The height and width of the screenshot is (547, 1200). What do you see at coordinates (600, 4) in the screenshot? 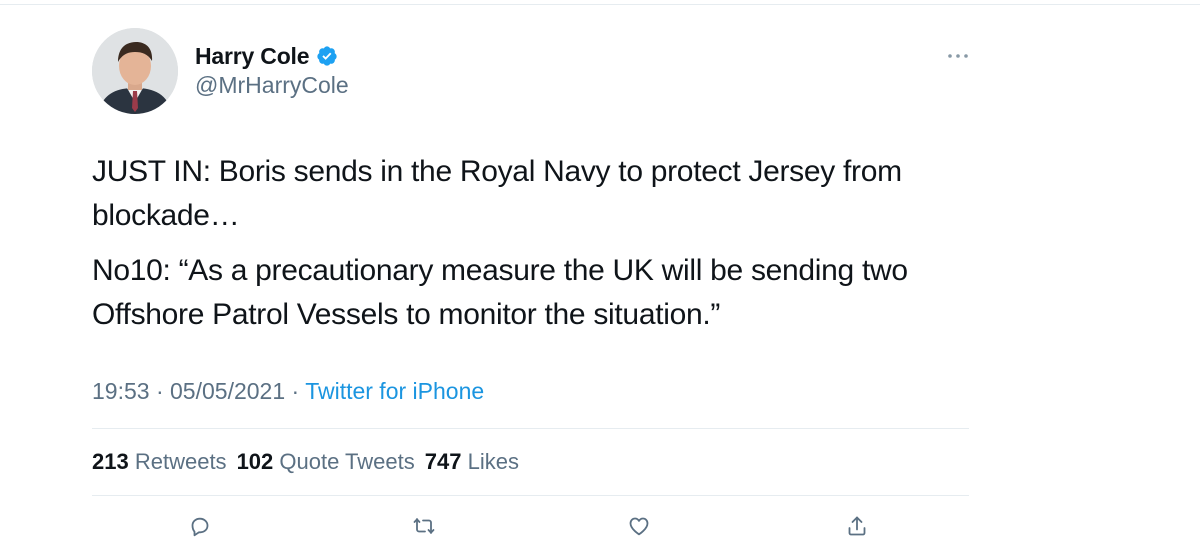
I see `top-divider` at bounding box center [600, 4].